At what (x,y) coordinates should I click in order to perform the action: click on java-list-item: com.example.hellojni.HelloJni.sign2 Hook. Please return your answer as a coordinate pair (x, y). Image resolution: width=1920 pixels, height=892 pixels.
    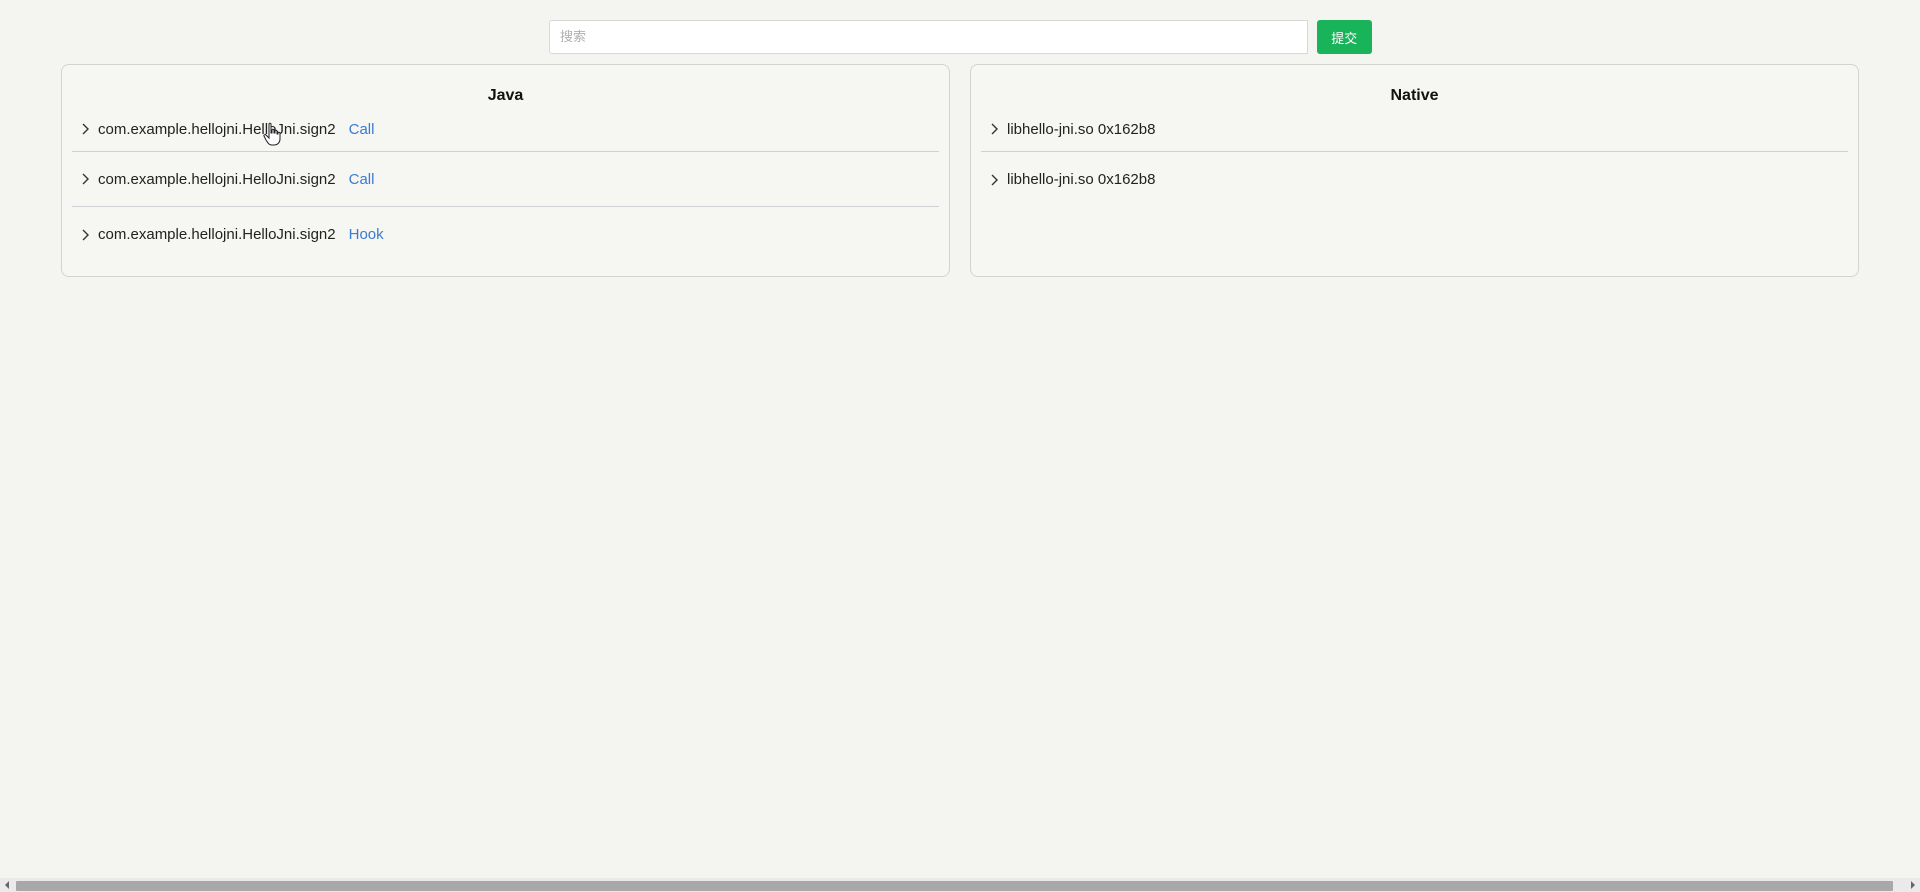
    Looking at the image, I should click on (505, 234).